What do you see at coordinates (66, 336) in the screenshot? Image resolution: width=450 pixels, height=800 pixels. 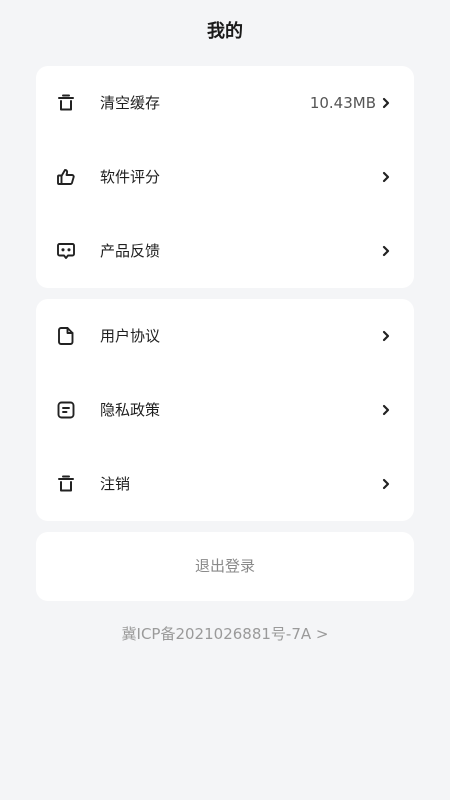 I see `document-icon` at bounding box center [66, 336].